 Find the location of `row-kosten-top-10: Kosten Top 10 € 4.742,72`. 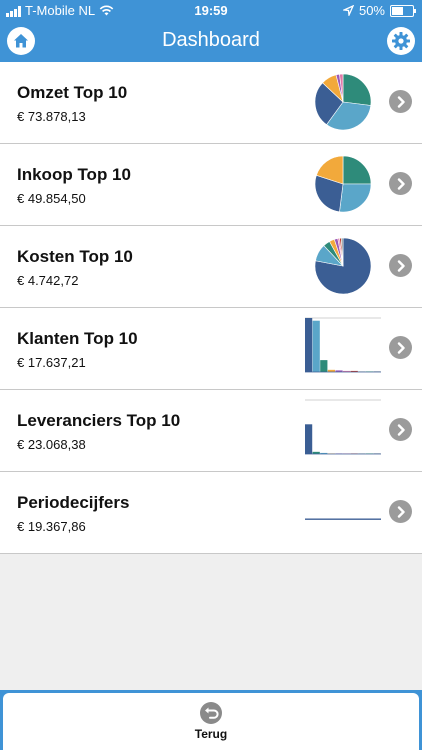

row-kosten-top-10: Kosten Top 10 € 4.742,72 is located at coordinates (211, 267).